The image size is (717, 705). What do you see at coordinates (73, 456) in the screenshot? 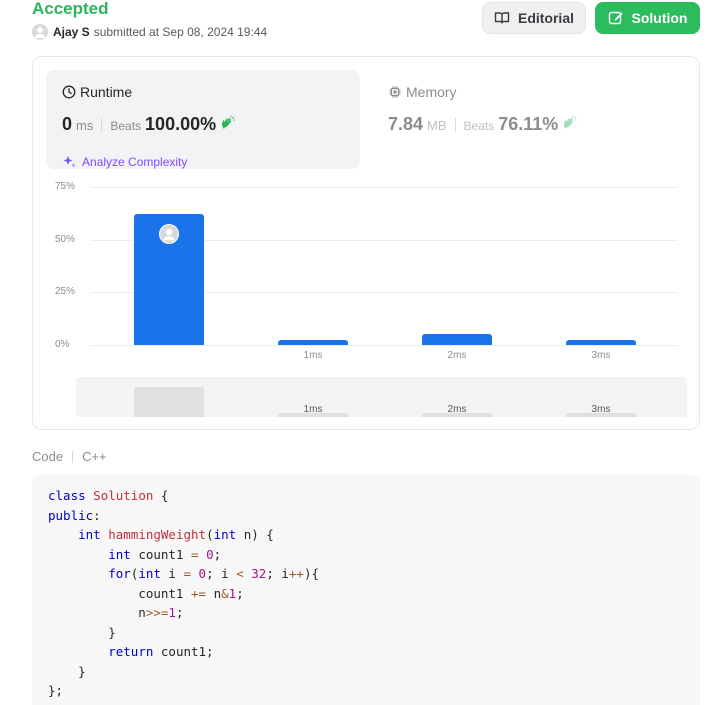
I see `code-header-divider` at bounding box center [73, 456].